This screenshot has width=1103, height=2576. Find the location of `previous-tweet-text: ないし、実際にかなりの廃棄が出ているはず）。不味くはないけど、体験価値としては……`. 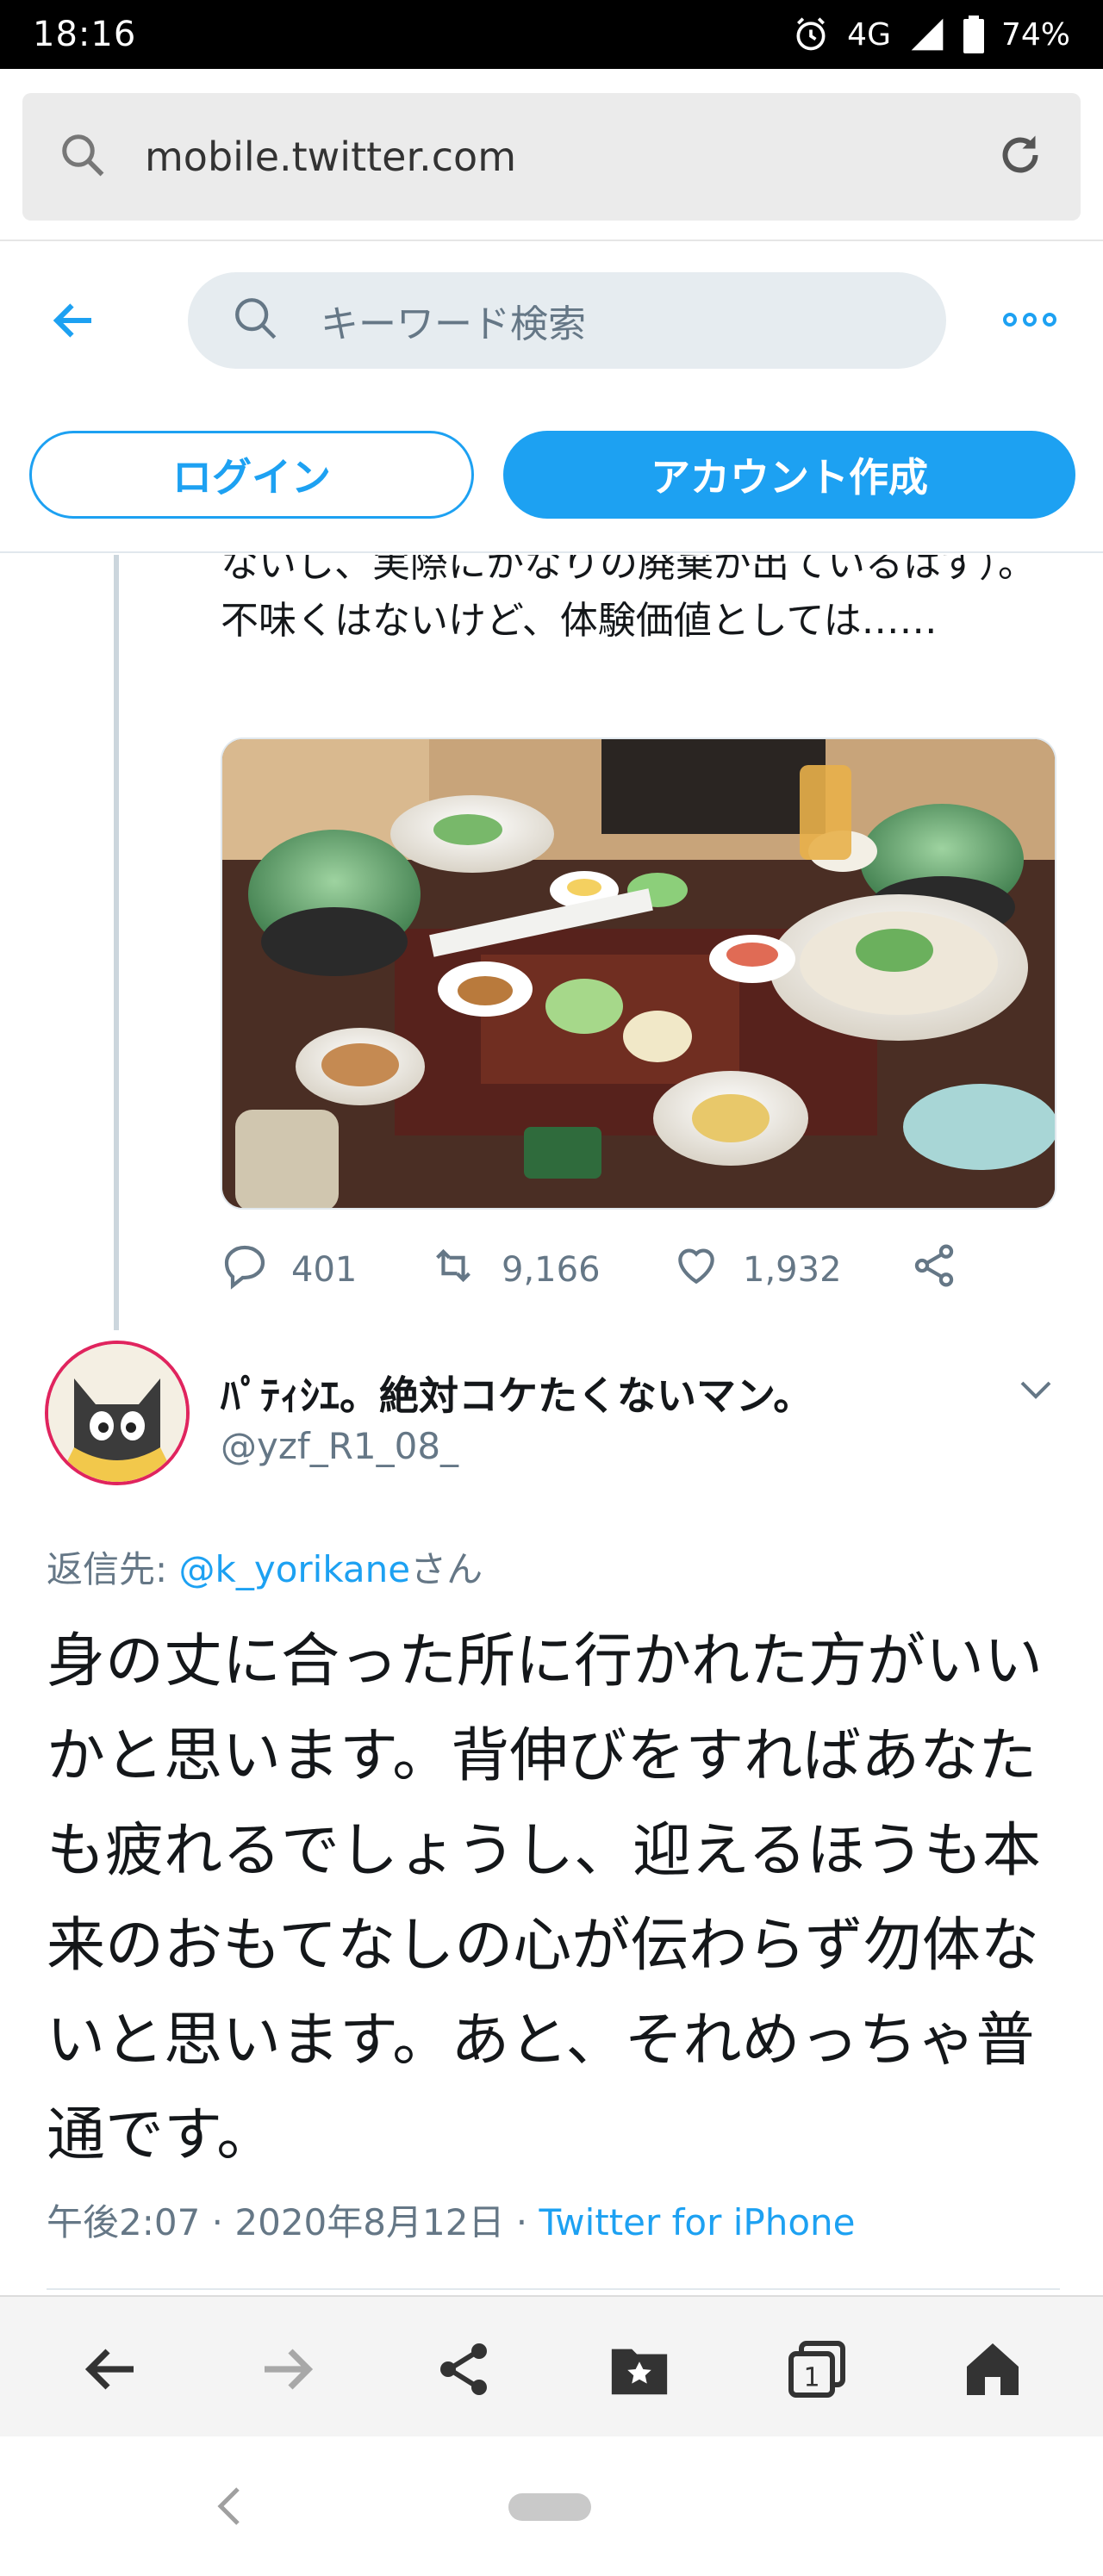

previous-tweet-text: ないし、実際にかなりの廃棄が出ているはず）。不味くはないけど、体験価値としては…… is located at coordinates (628, 599).